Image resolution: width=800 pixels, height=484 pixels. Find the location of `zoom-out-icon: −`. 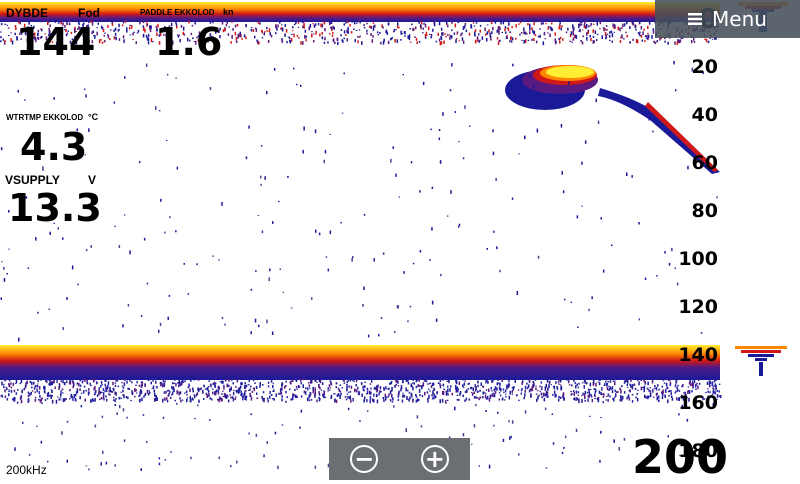

zoom-out-icon: − is located at coordinates (364, 459).